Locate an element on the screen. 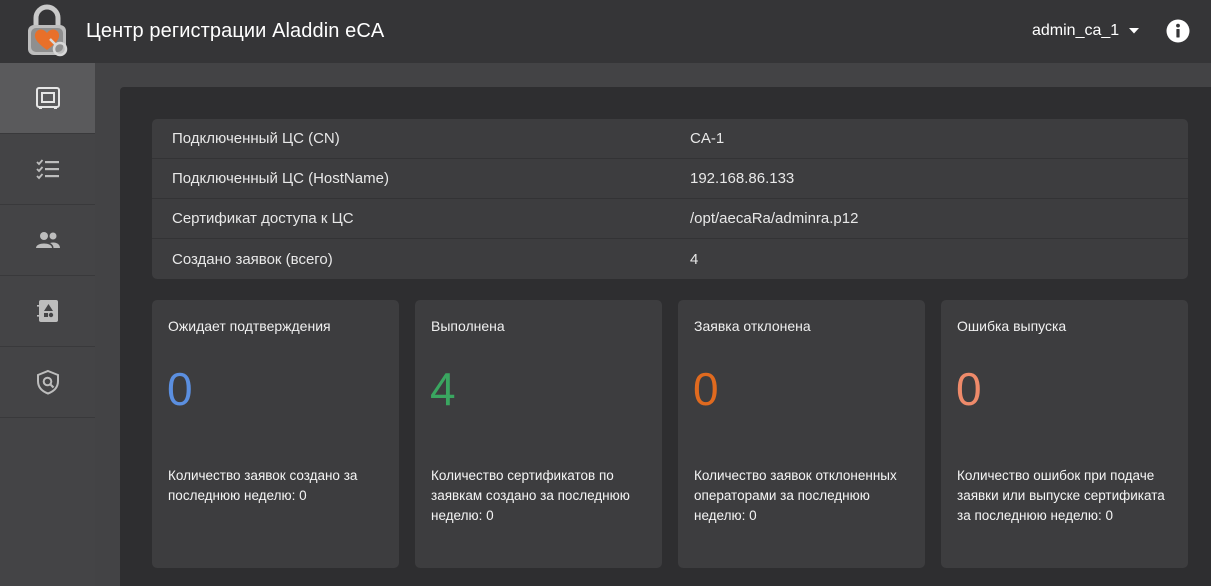  info-value: 4 is located at coordinates (694, 259).